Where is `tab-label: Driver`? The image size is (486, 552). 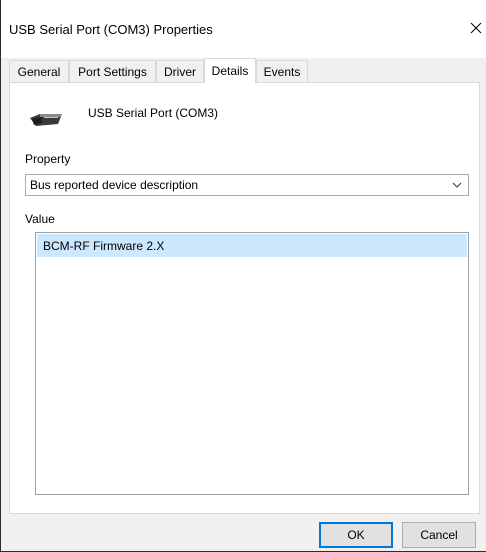 tab-label: Driver is located at coordinates (180, 71).